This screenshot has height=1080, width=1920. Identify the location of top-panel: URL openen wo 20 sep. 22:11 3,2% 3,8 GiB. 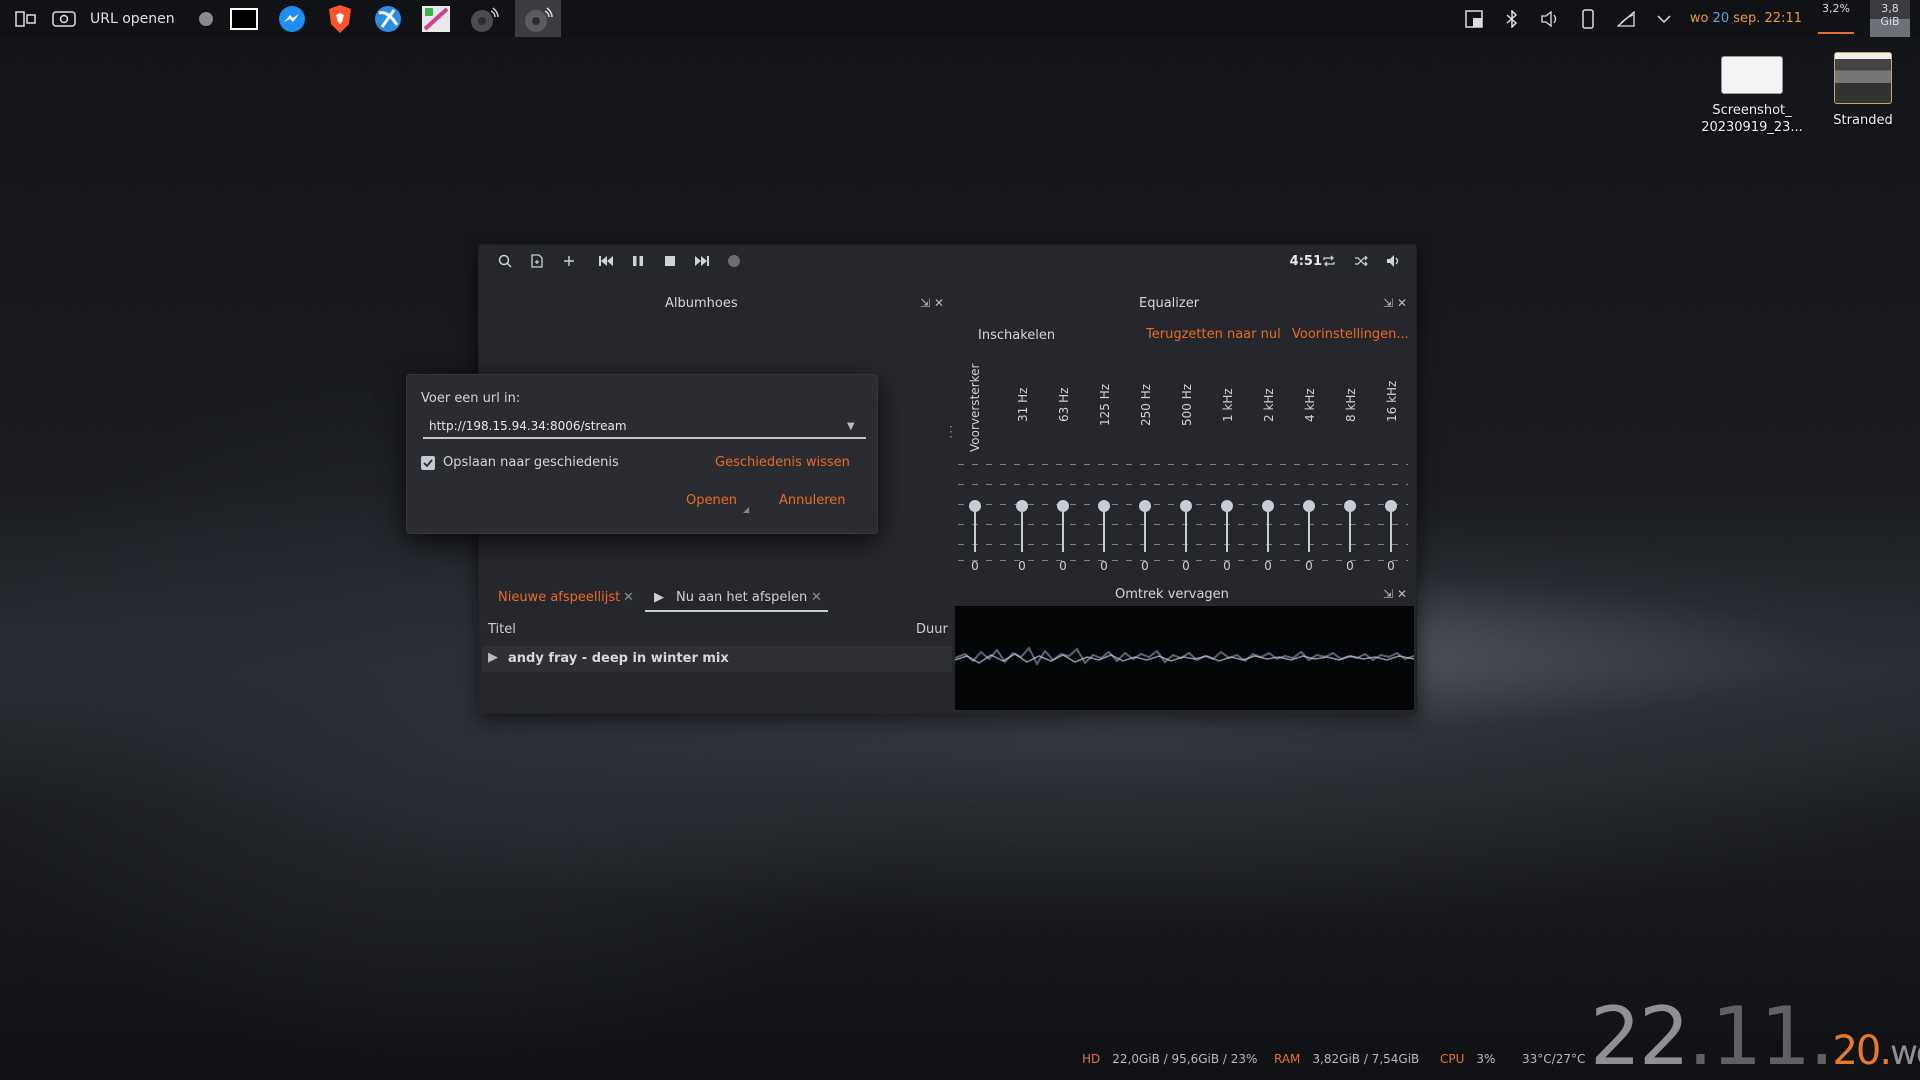
(960, 18).